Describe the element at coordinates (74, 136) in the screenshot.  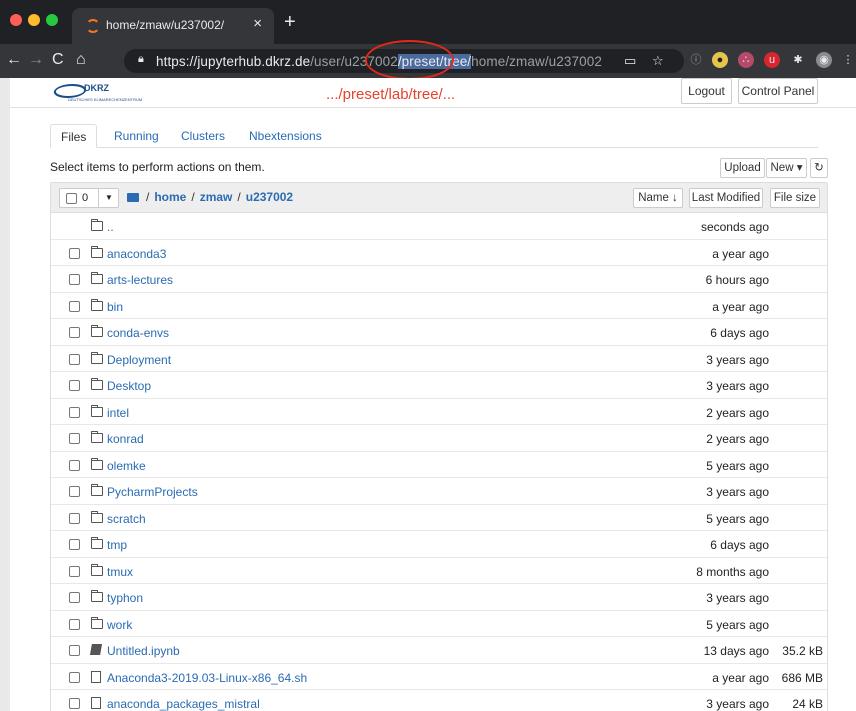
I see `tab-files: Files` at that location.